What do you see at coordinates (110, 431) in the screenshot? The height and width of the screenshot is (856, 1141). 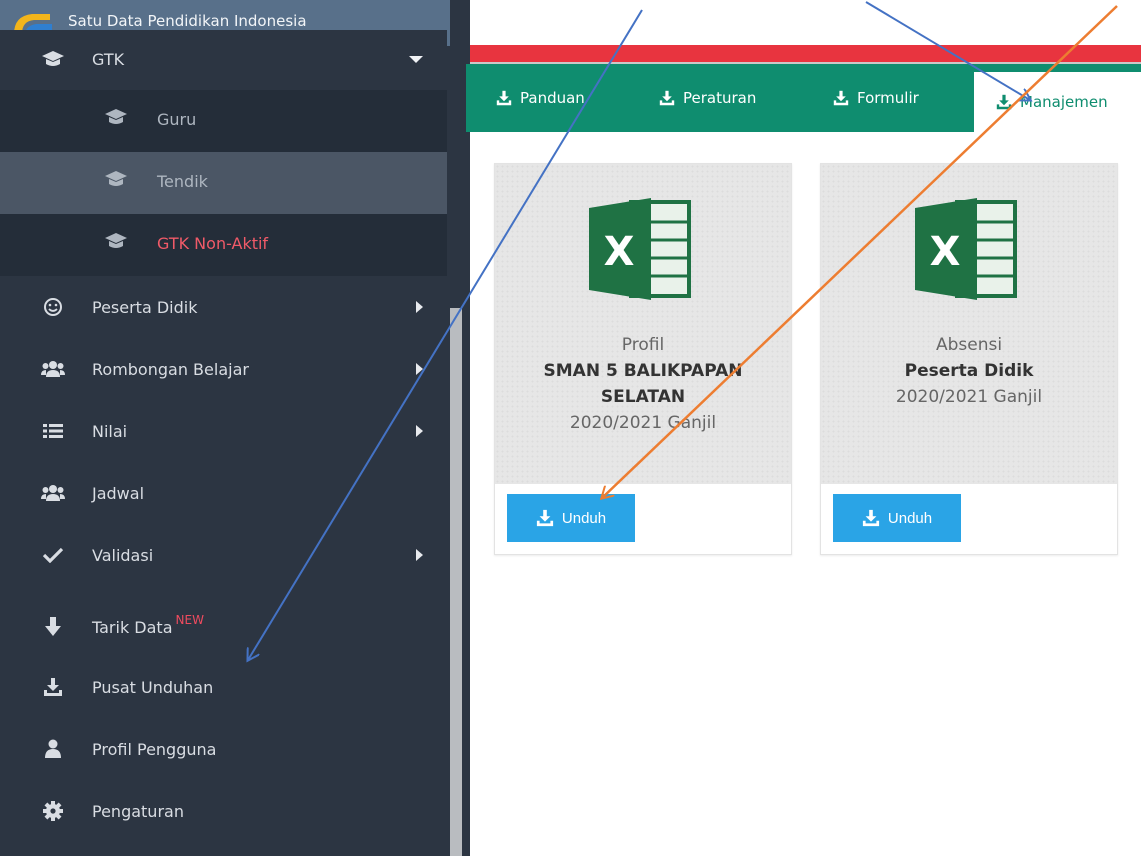 I see `sidebar-item-label: Nilai` at bounding box center [110, 431].